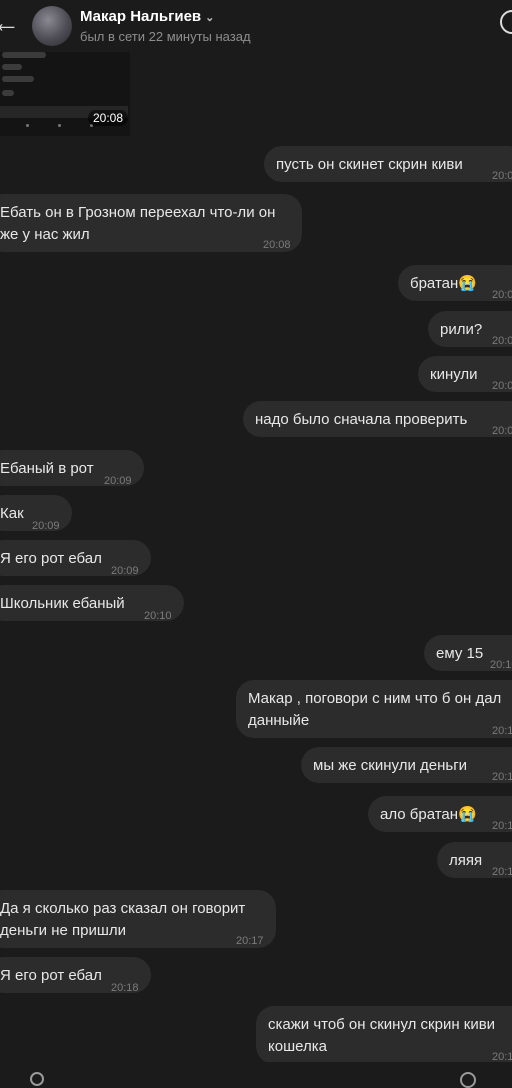 Image resolution: width=512 pixels, height=1088 pixels. I want to click on message-bubble-outgoing: ляяя 20:16, so click(474, 860).